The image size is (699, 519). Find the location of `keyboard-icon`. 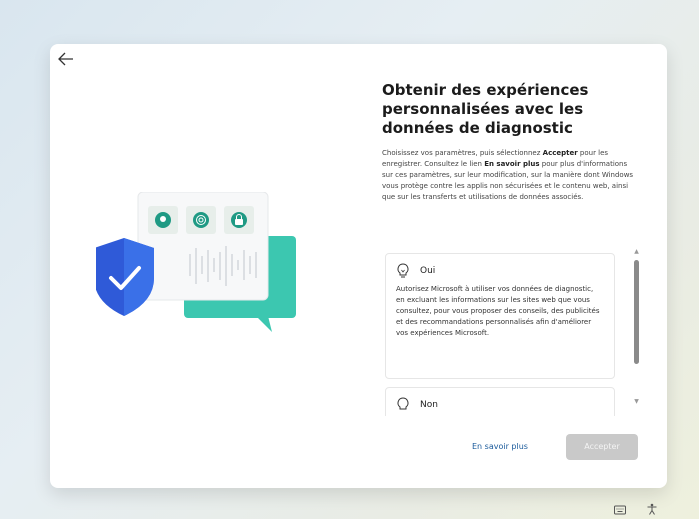

keyboard-icon is located at coordinates (620, 510).